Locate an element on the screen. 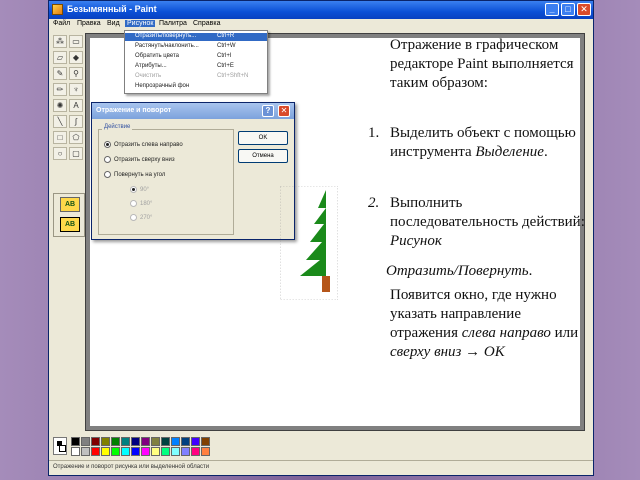 This screenshot has height=480, width=640. transparent-selection-icon: AB is located at coordinates (70, 224).